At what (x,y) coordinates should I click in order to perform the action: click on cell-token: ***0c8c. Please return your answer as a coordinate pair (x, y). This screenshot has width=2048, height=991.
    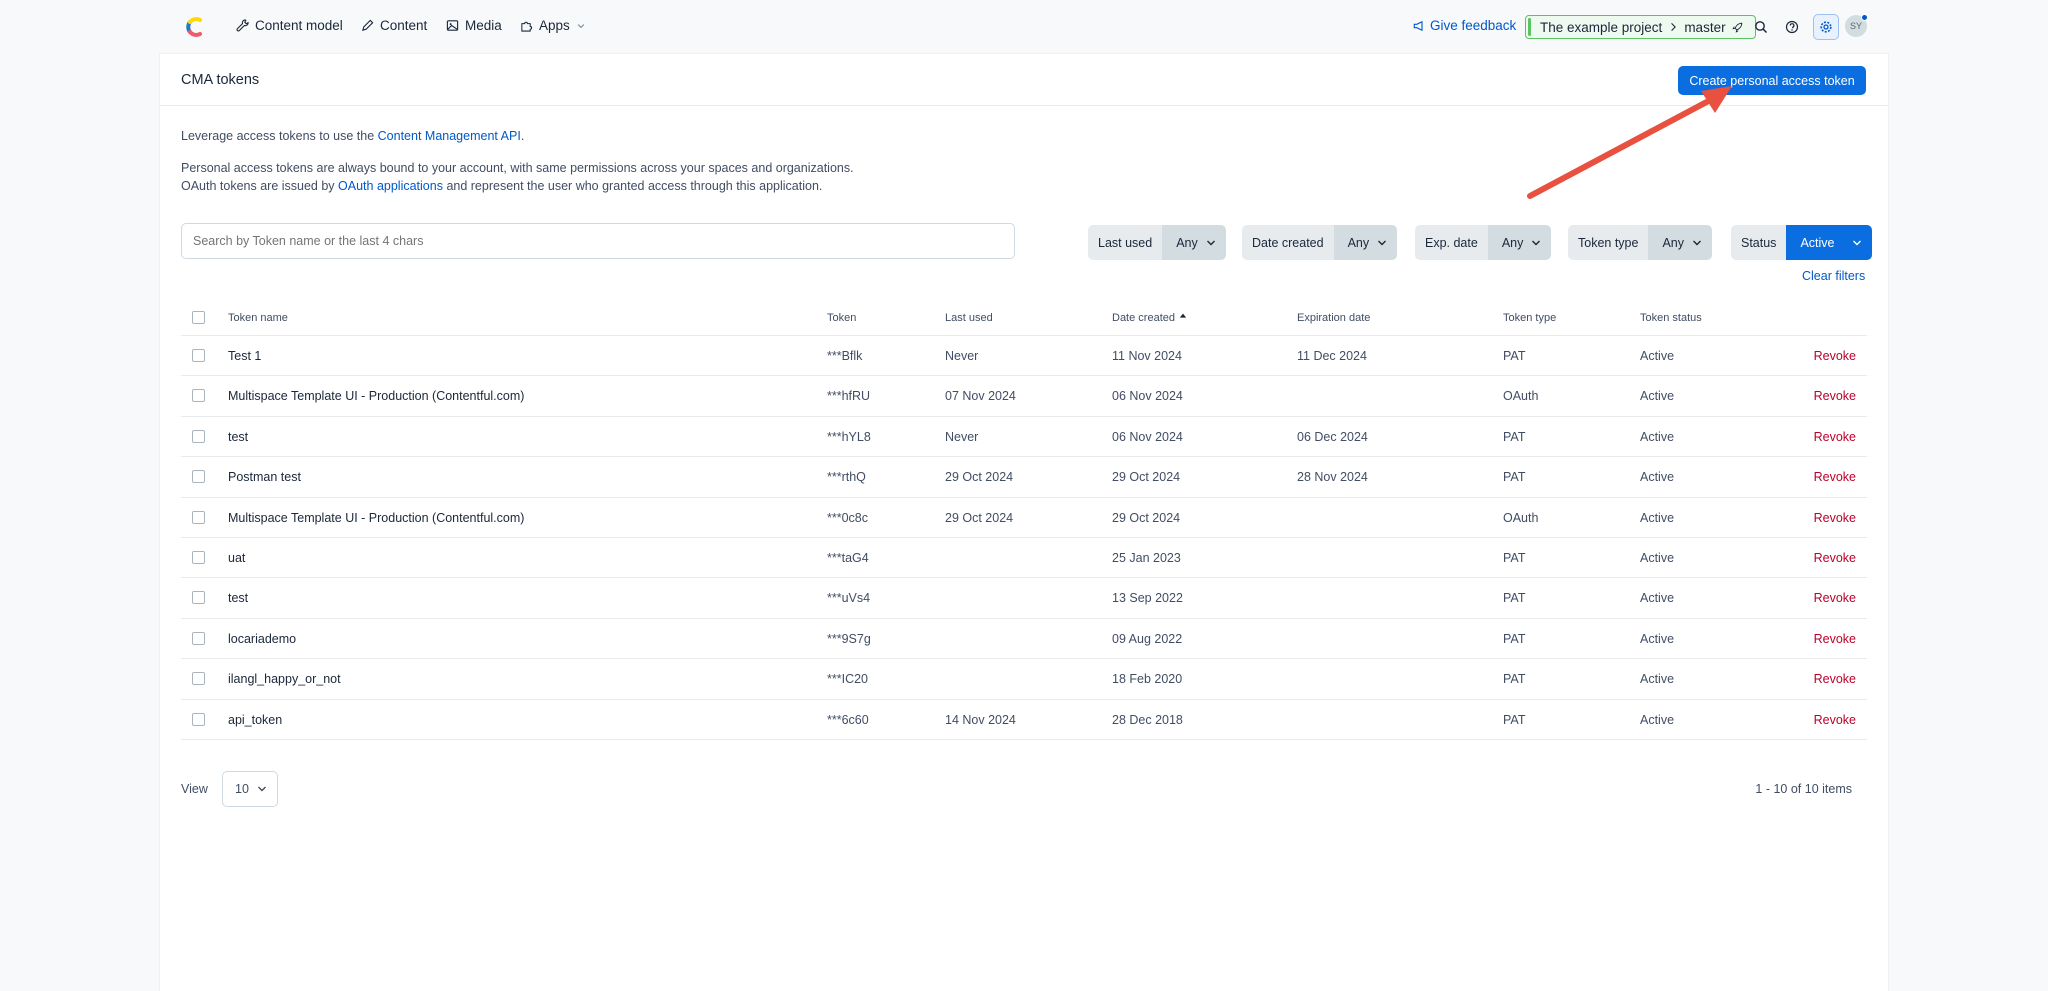
    Looking at the image, I should click on (847, 517).